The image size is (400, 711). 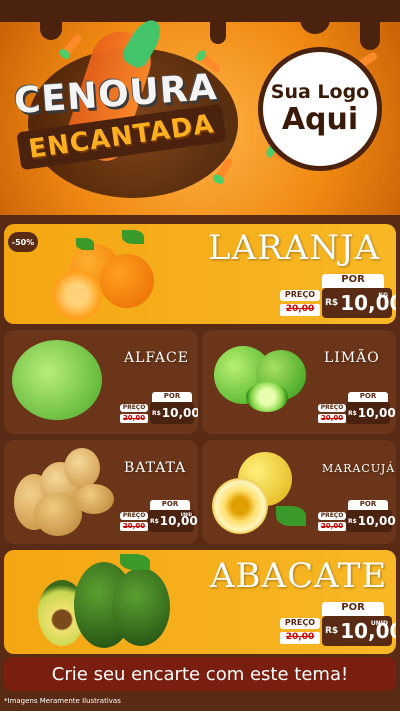 I want to click on logo-placeholder: Sua Logo Aqui, so click(x=320, y=109).